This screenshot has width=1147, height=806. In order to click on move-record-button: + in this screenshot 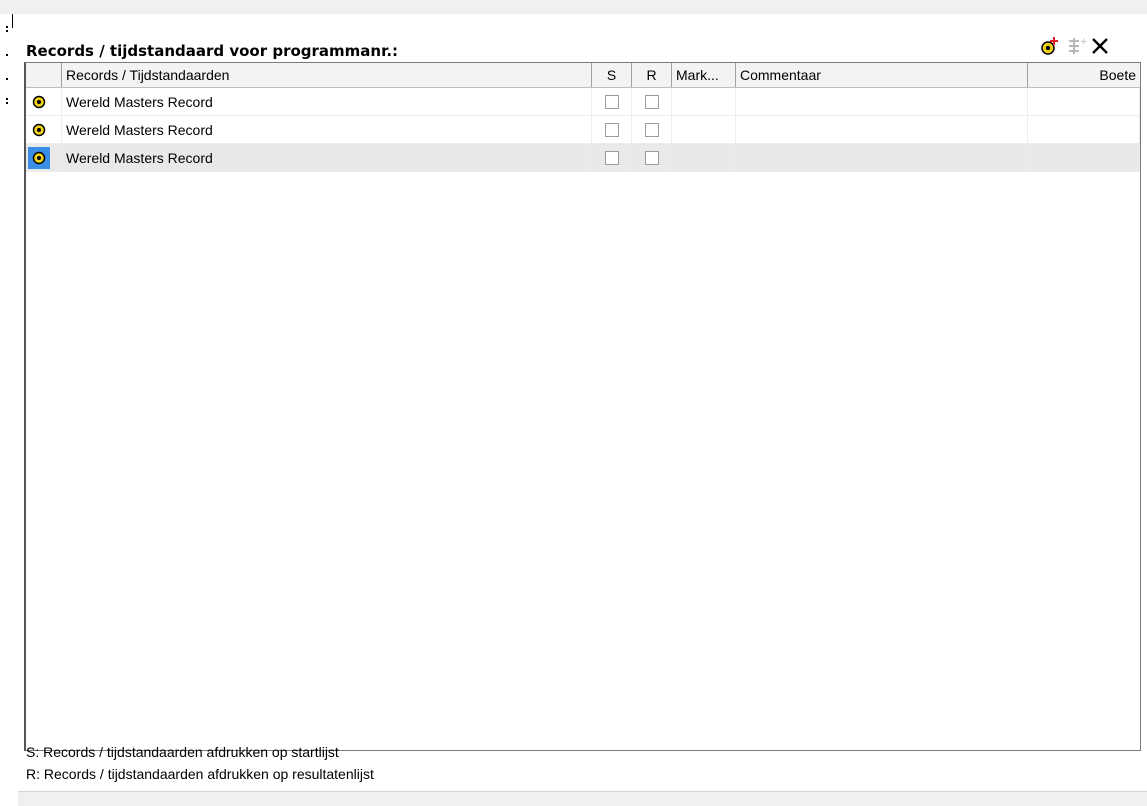, I will do `click(1076, 46)`.